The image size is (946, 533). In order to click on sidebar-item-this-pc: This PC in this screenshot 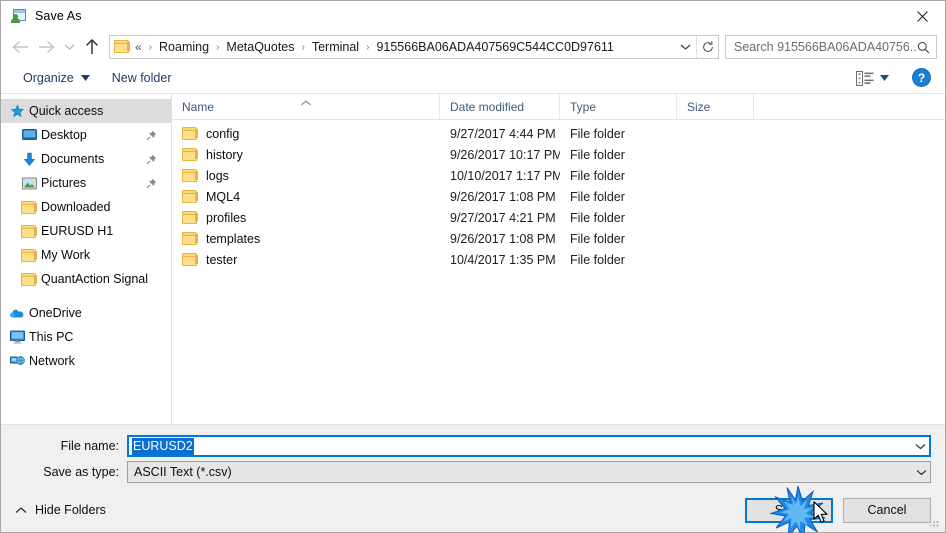, I will do `click(86, 337)`.